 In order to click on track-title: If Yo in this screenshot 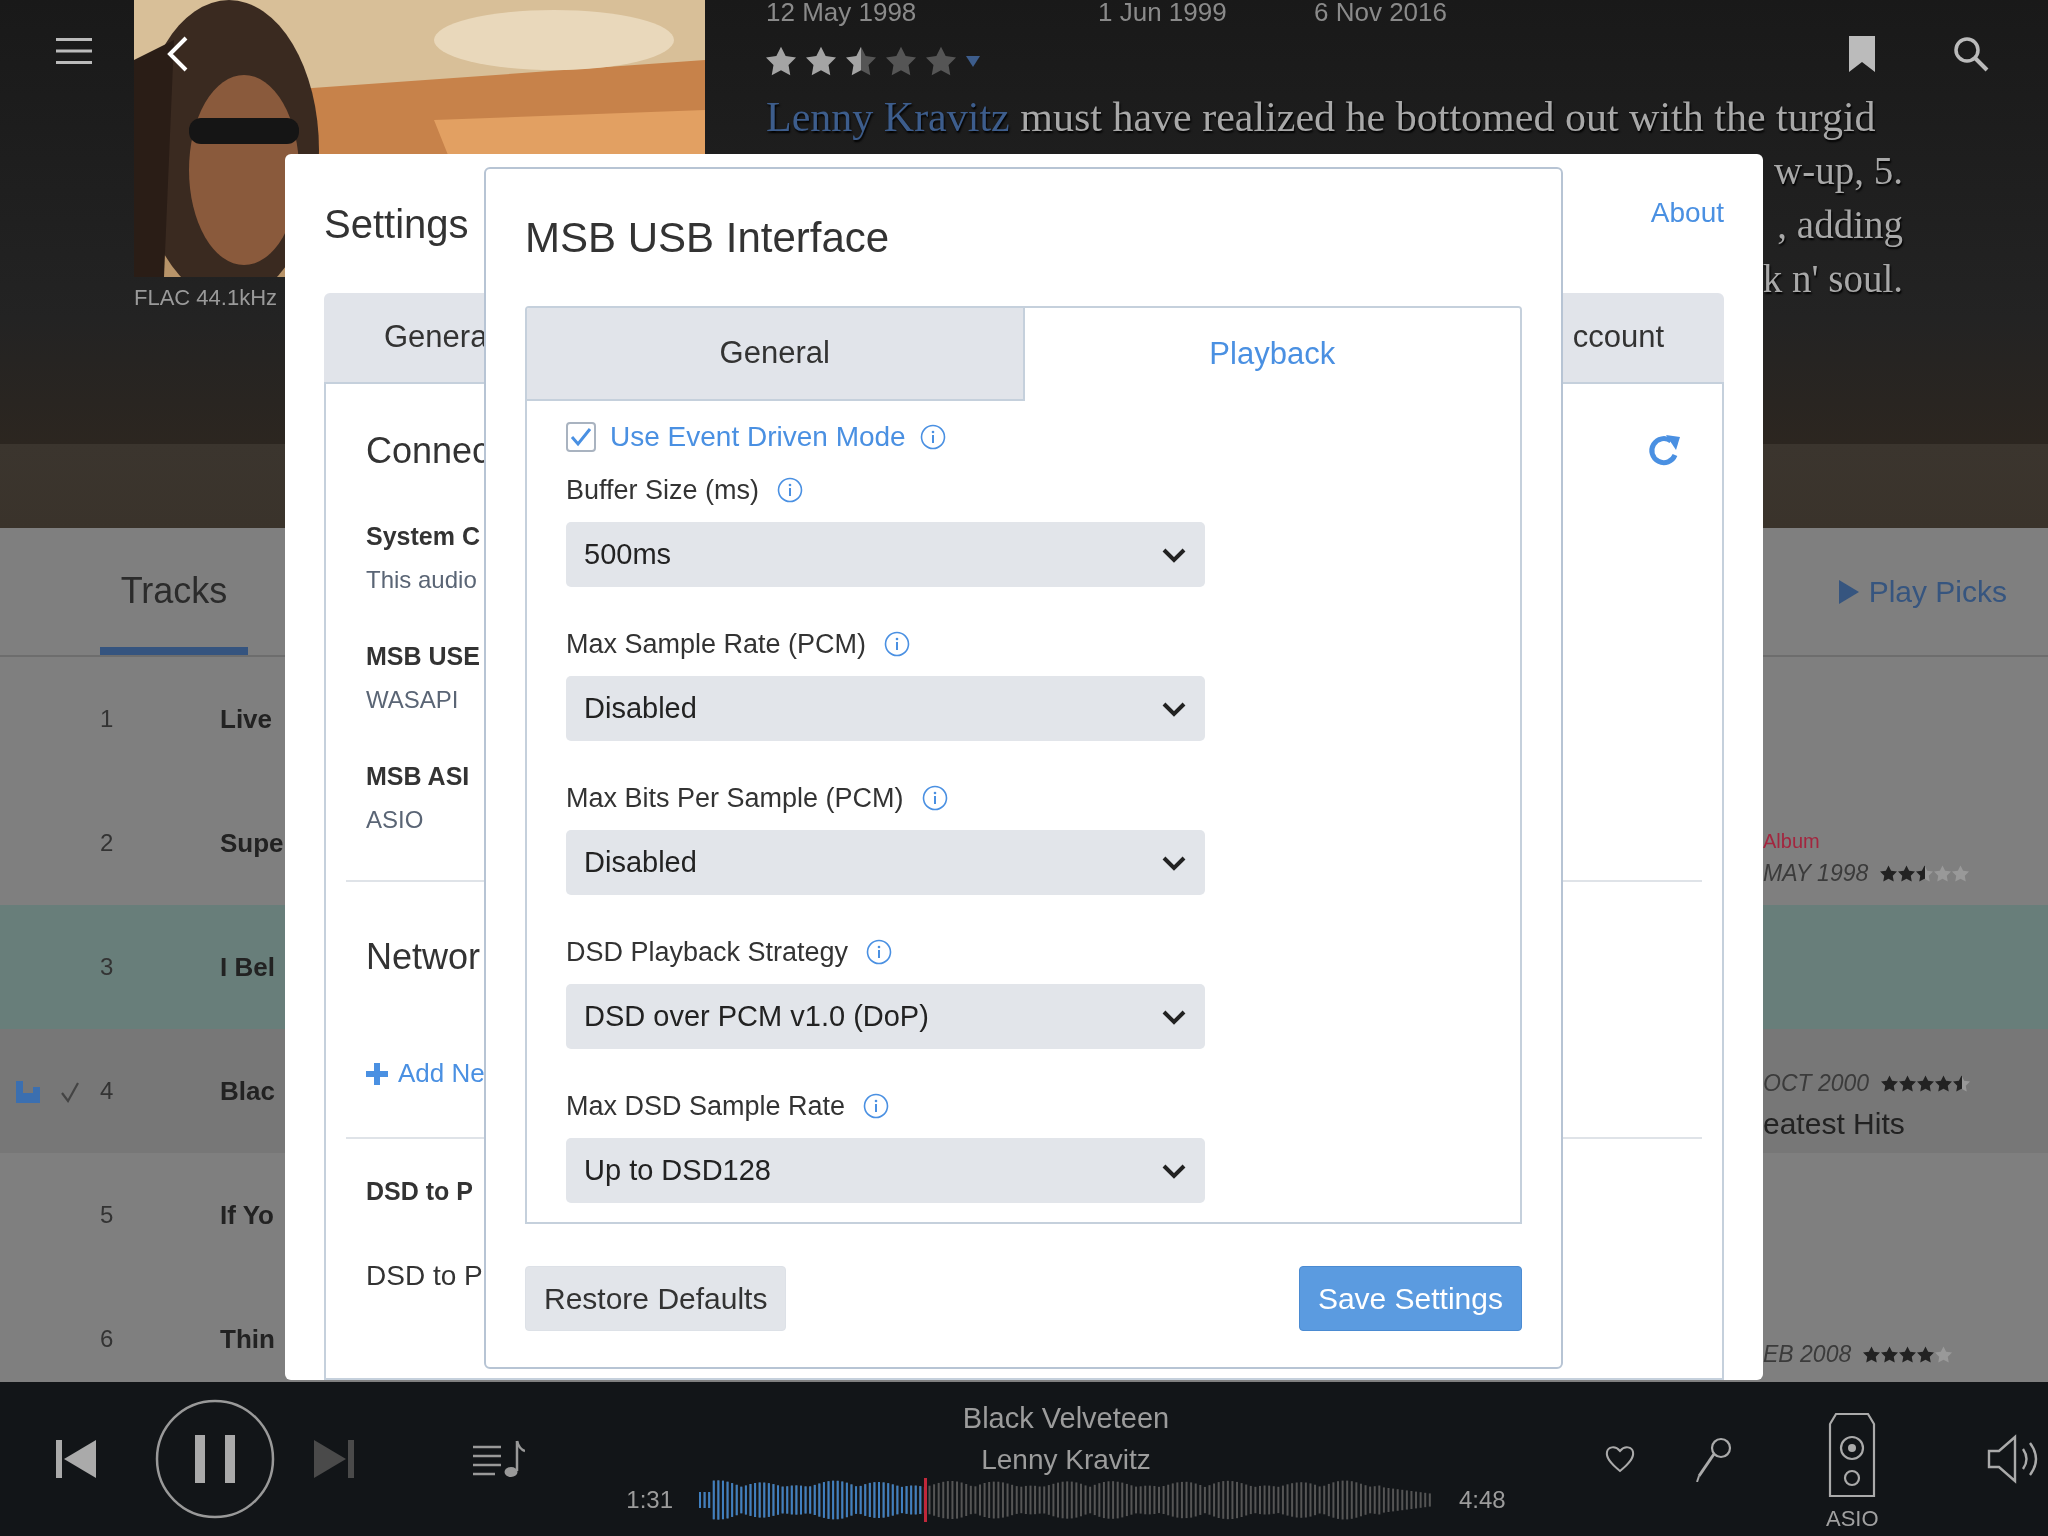, I will do `click(247, 1214)`.